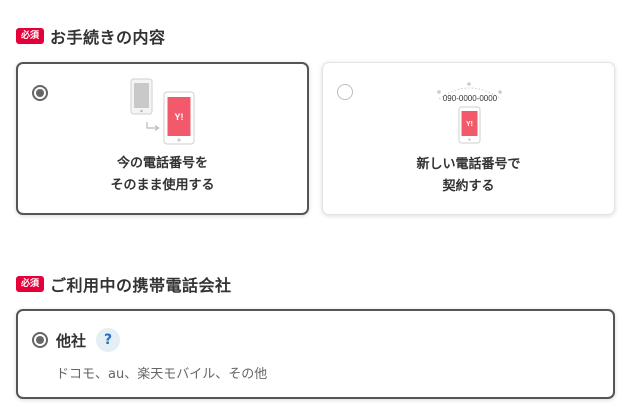 The width and height of the screenshot is (633, 408). What do you see at coordinates (141, 285) in the screenshot?
I see `section-heading: ご利用中の携帯電話会社` at bounding box center [141, 285].